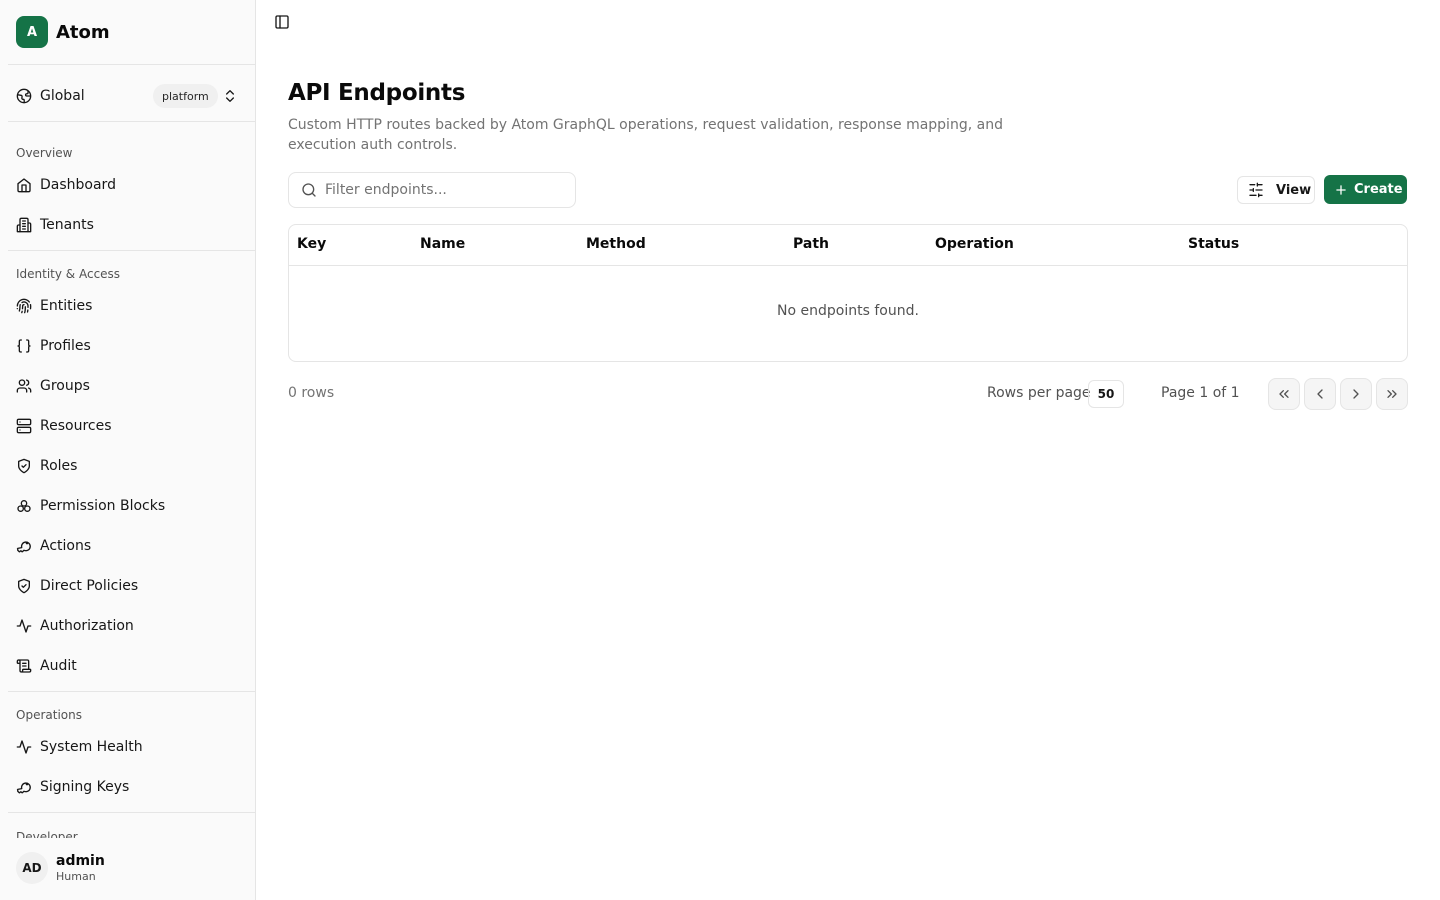  Describe the element at coordinates (44, 153) in the screenshot. I see `nav-group-label-overview: Overview` at that location.